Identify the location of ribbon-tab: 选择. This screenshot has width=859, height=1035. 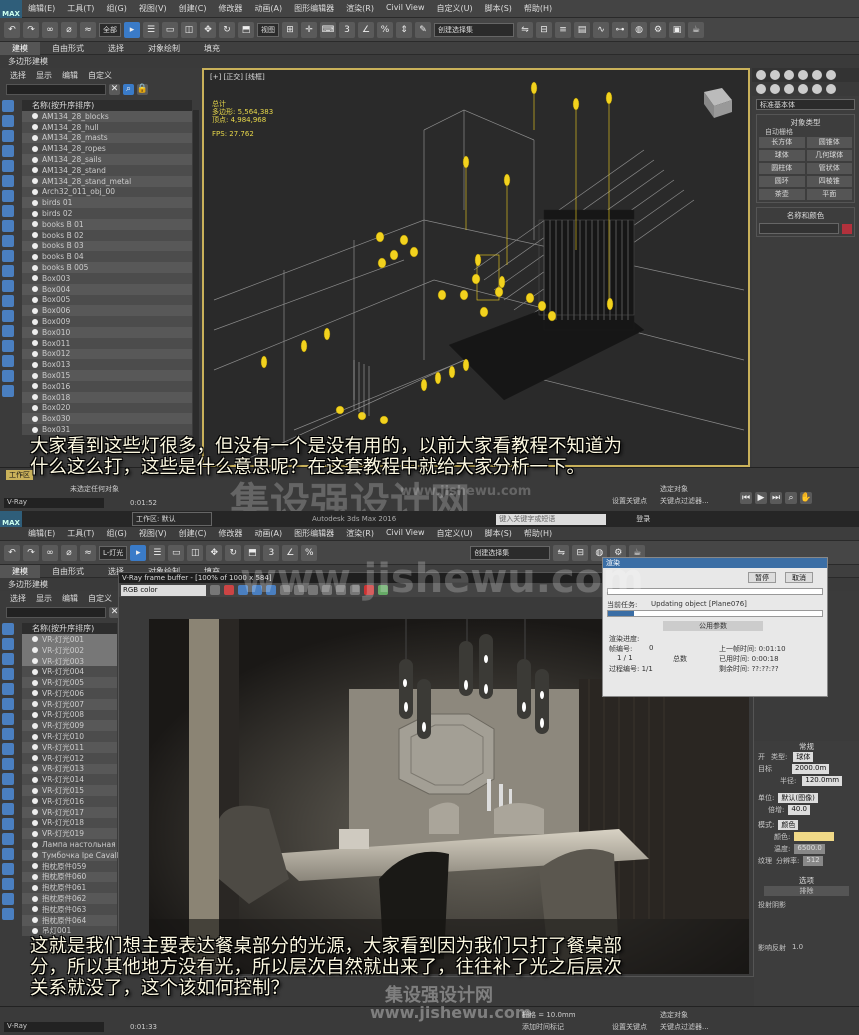
(116, 48).